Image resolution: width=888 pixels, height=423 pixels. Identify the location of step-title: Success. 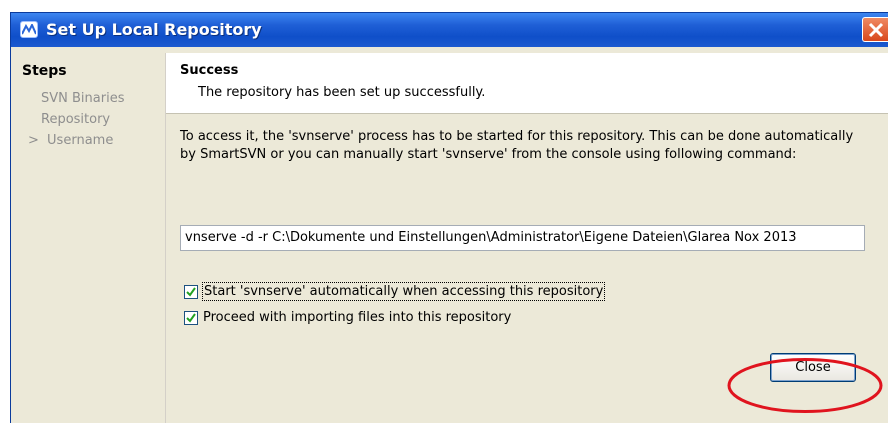
(209, 70).